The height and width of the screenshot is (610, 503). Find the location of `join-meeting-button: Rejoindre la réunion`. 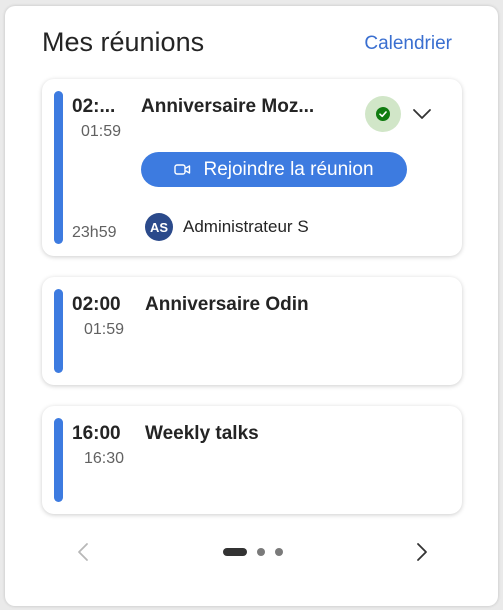

join-meeting-button: Rejoindre la réunion is located at coordinates (274, 169).